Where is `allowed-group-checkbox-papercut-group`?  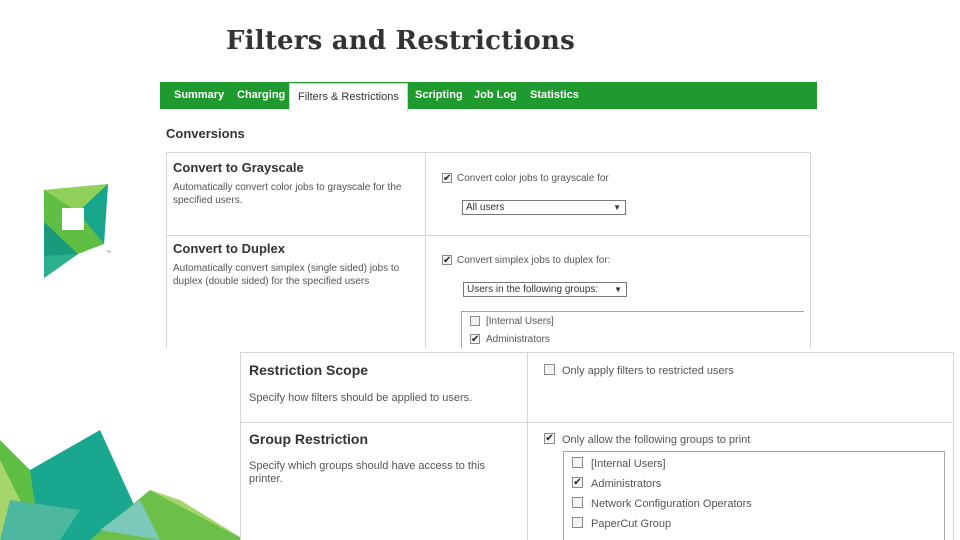 allowed-group-checkbox-papercut-group is located at coordinates (577, 522).